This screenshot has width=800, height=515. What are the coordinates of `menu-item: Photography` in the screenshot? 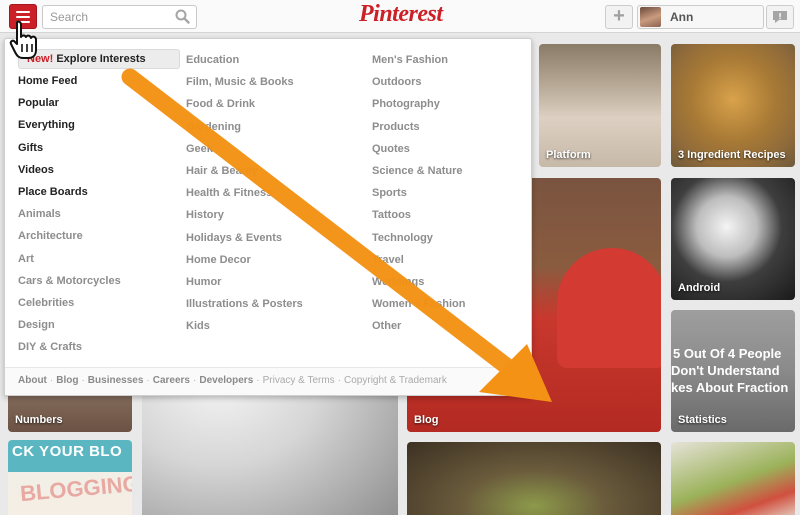 It's located at (418, 104).